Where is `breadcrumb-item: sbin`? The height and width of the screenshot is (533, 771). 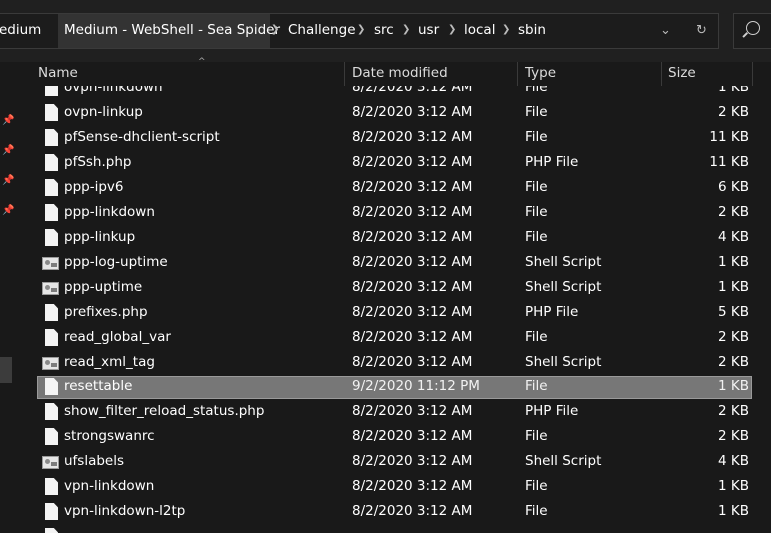
breadcrumb-item: sbin is located at coordinates (532, 30).